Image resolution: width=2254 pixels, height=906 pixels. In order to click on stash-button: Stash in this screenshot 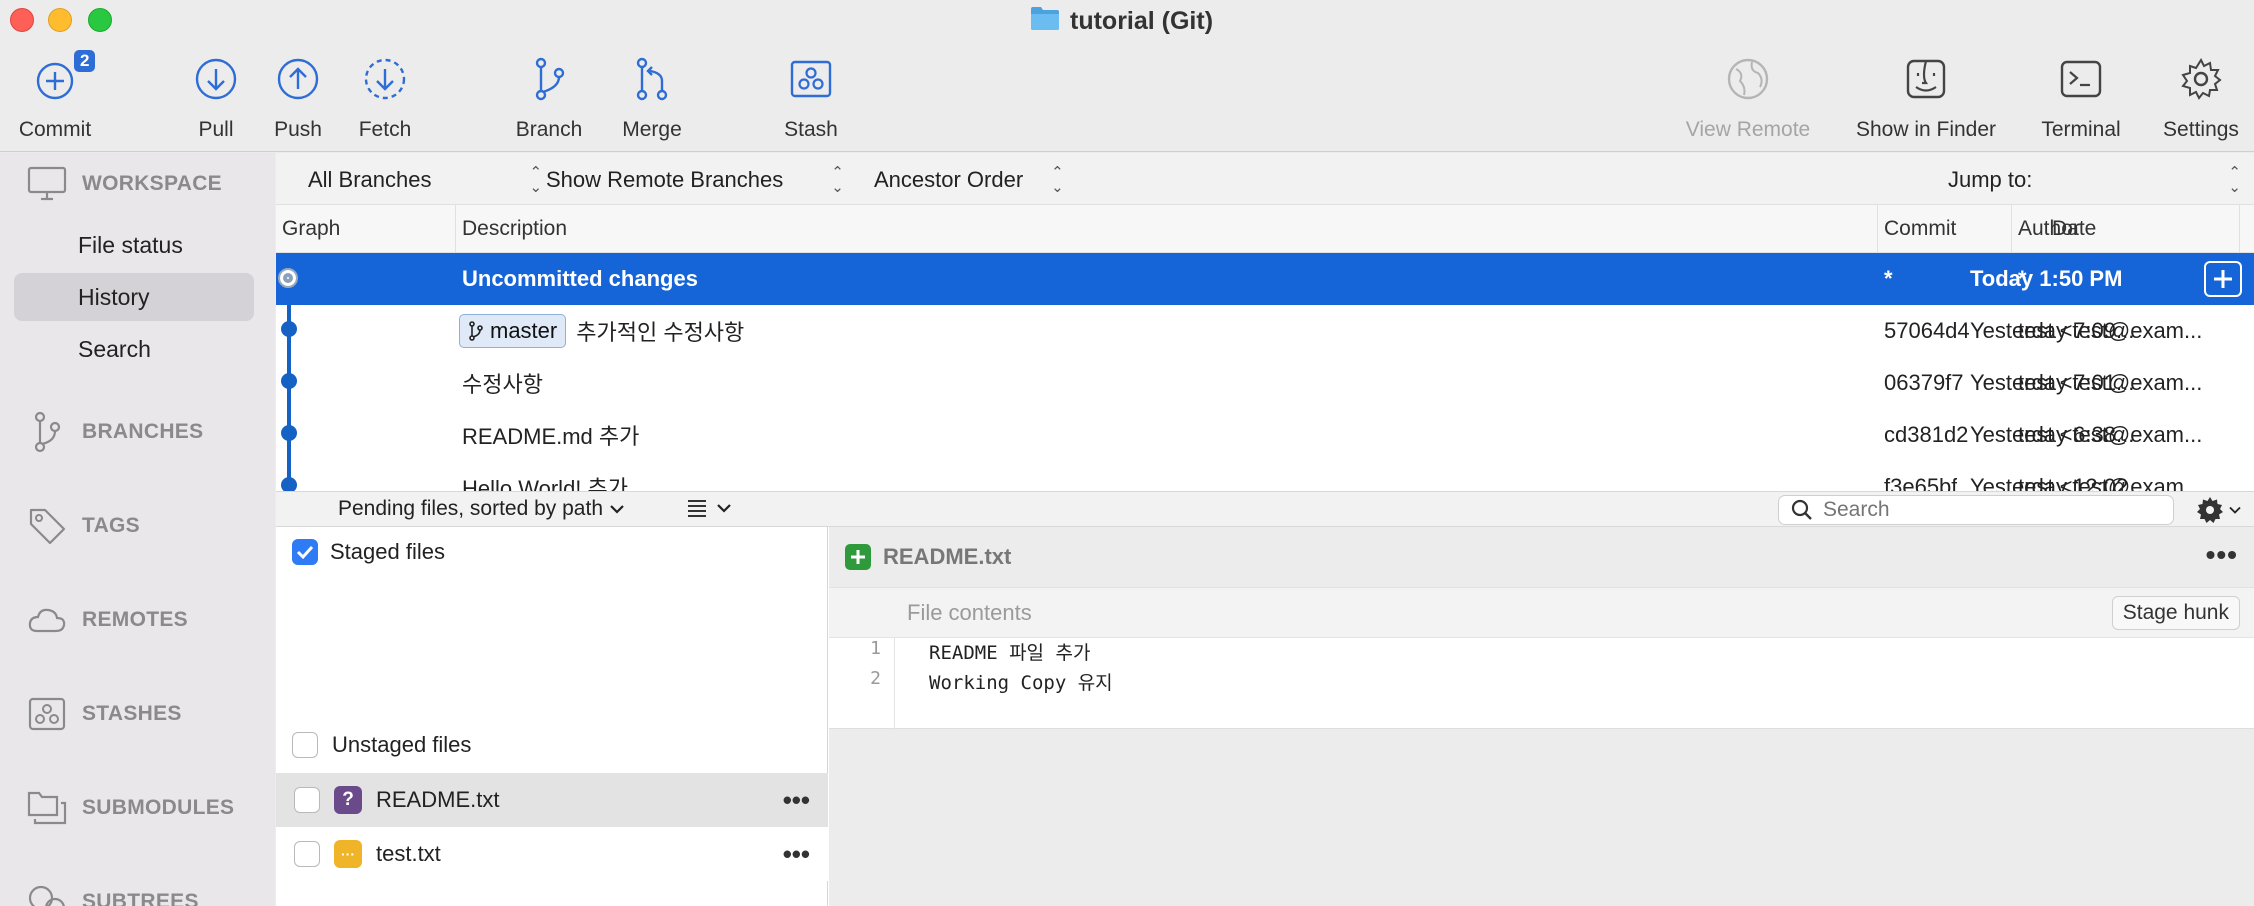, I will do `click(811, 97)`.